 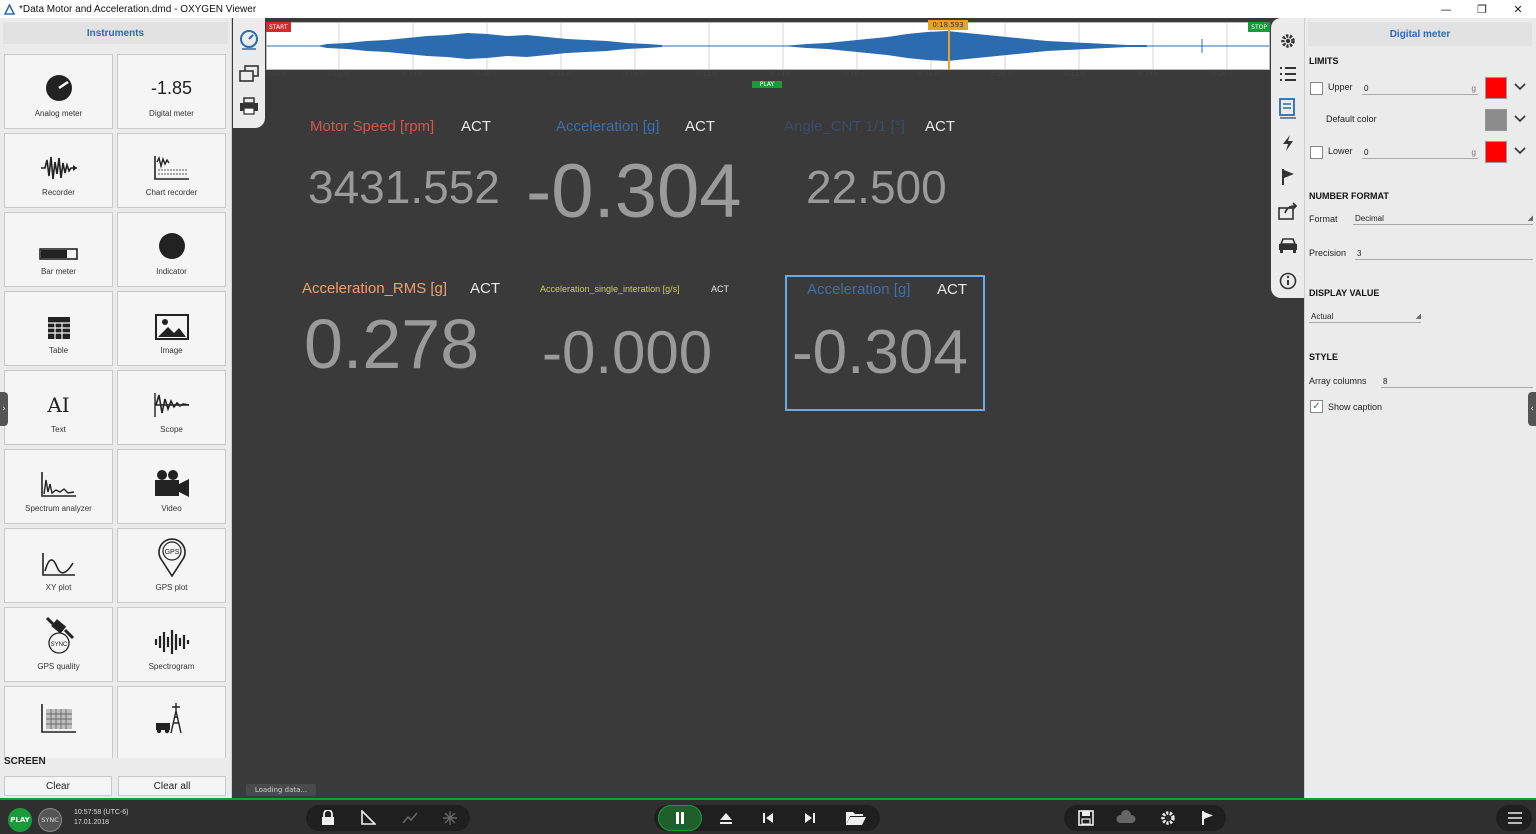 I want to click on digital-meter-acceleration-selected: Acceleration [g] ACT -0.304, so click(x=885, y=343).